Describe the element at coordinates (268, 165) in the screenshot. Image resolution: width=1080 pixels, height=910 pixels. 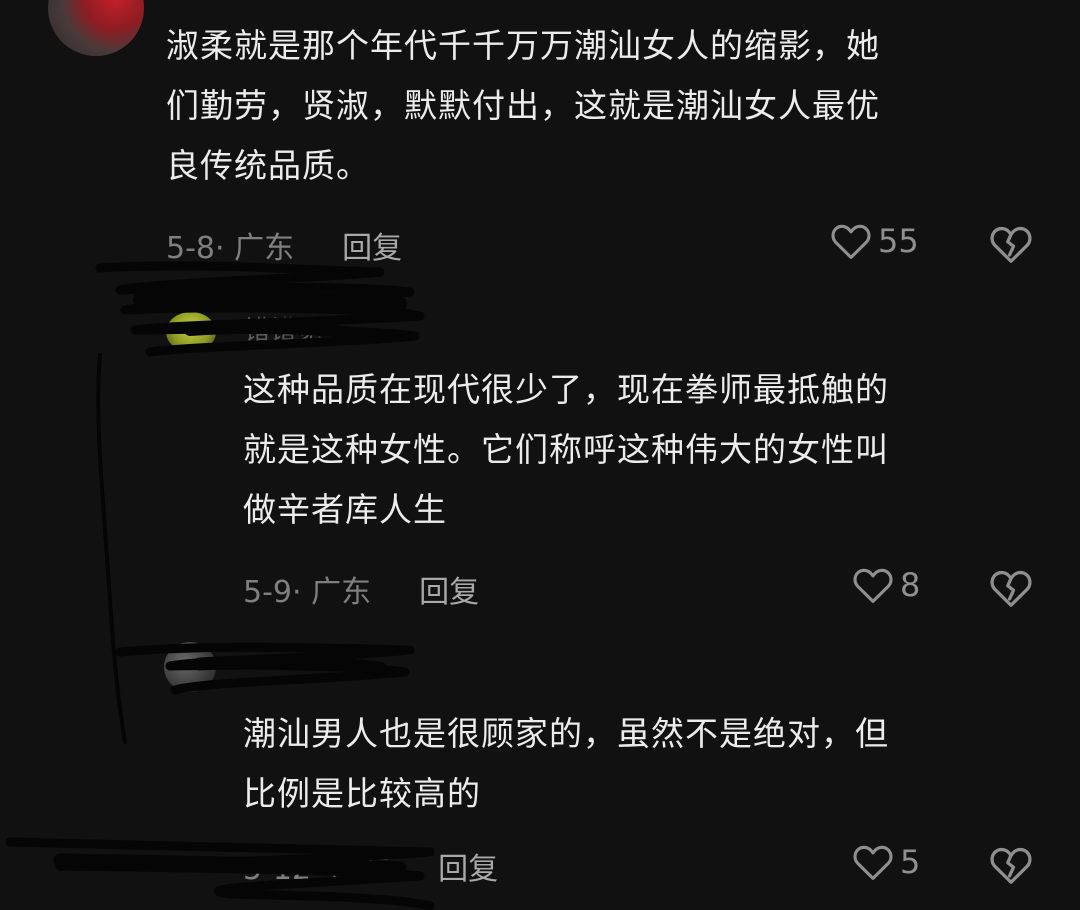
I see `comment-line: 良传统品质。` at that location.